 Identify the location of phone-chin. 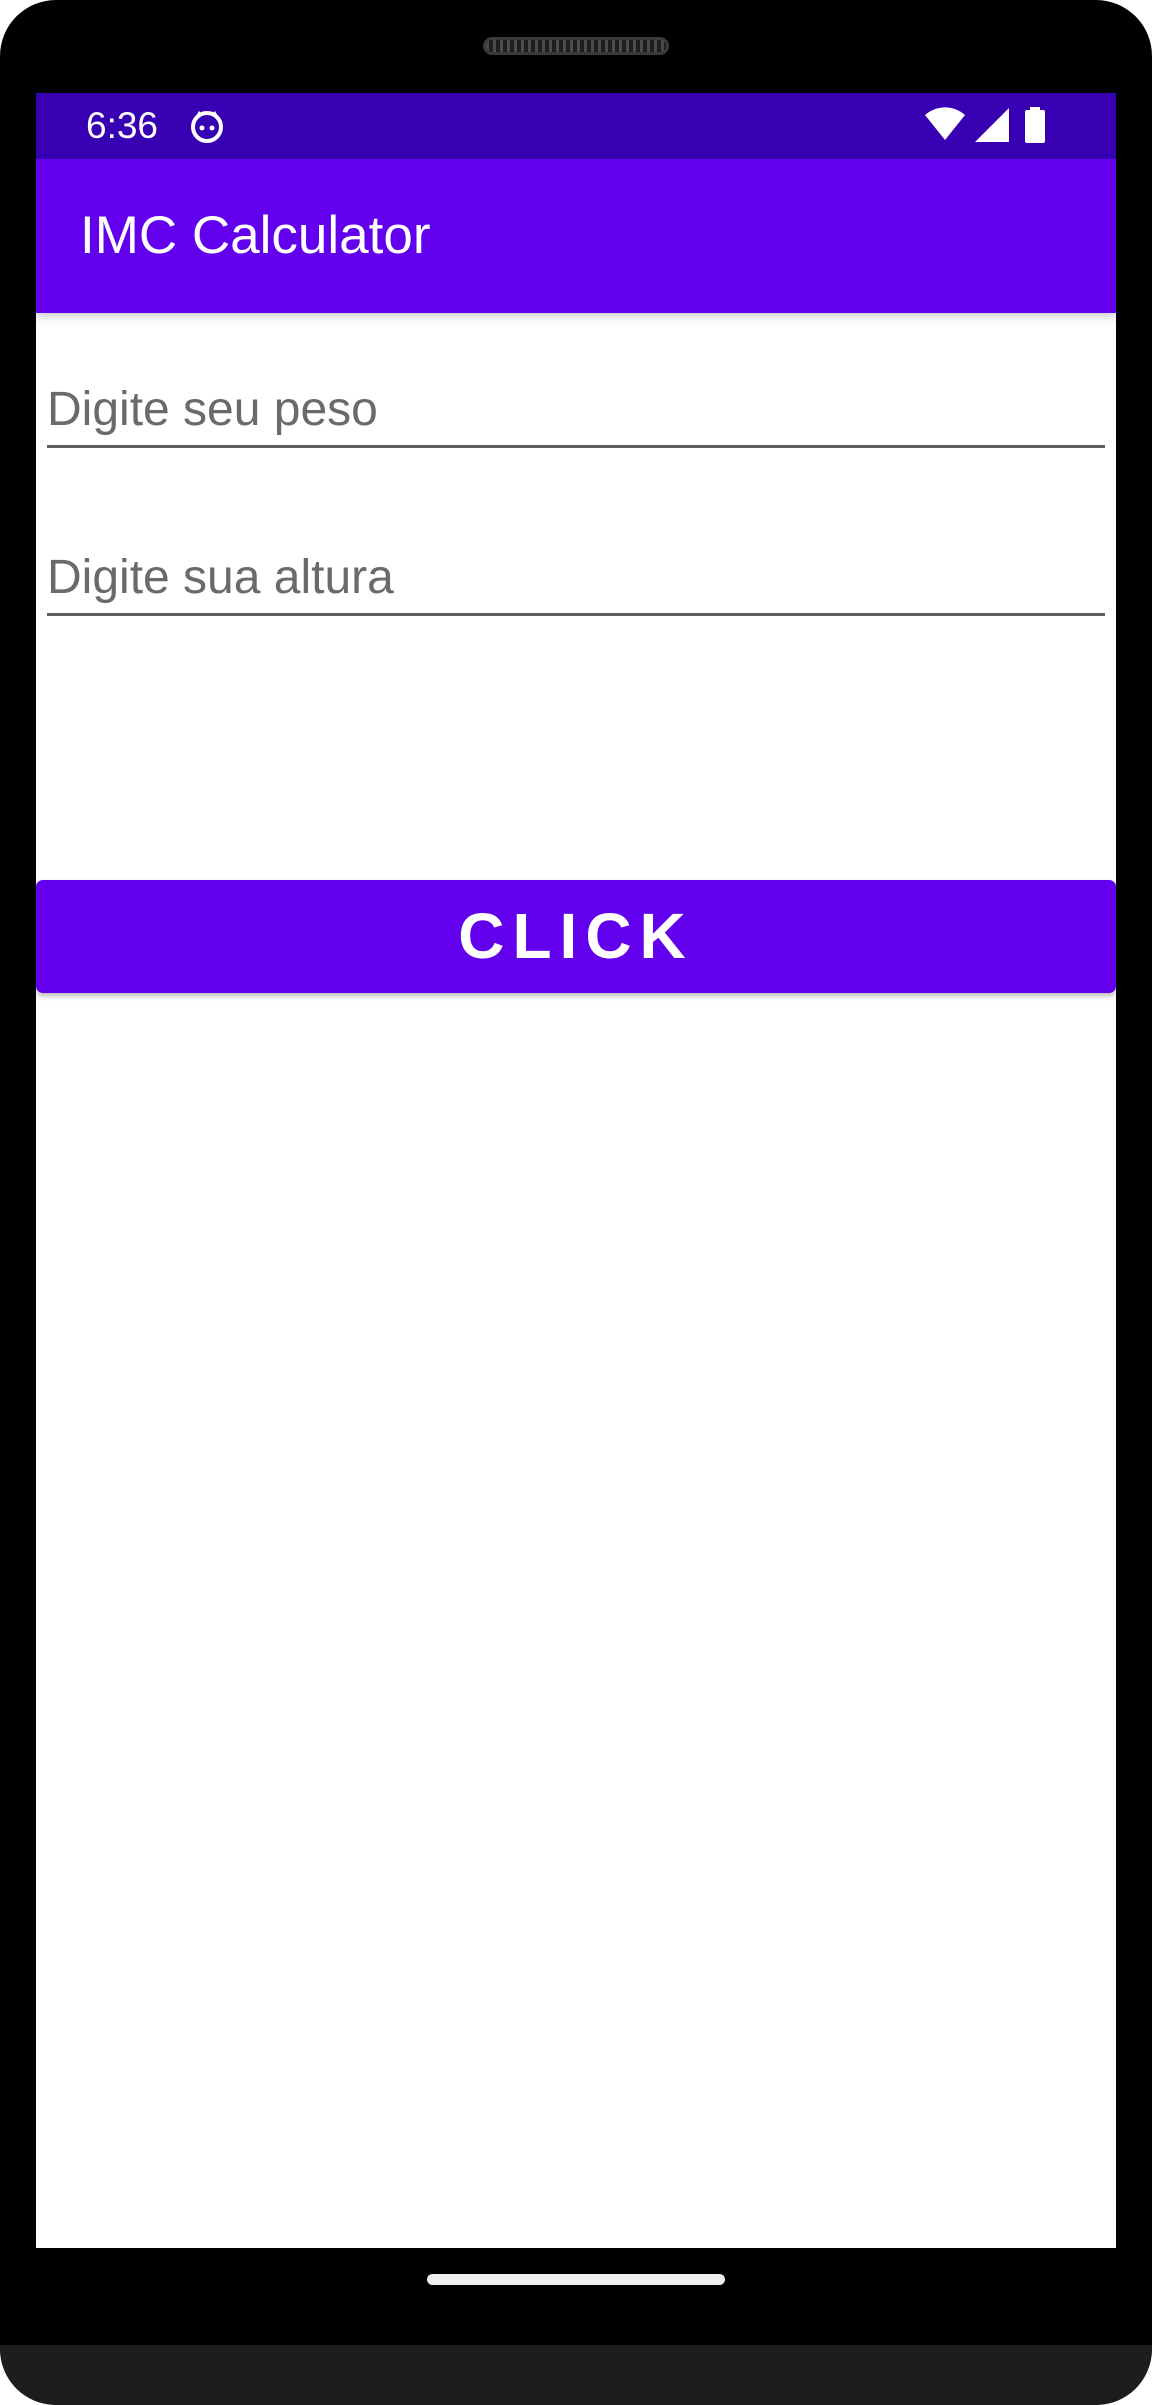
(576, 2375).